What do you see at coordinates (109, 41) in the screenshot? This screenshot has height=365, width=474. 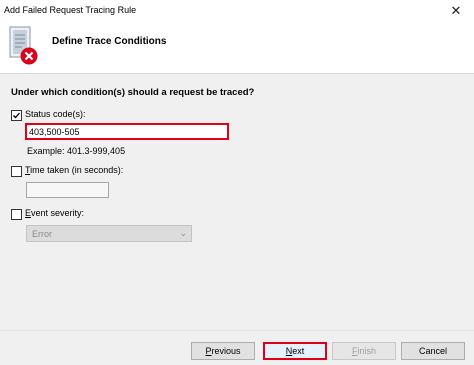 I see `page-title: Define Trace Conditions` at bounding box center [109, 41].